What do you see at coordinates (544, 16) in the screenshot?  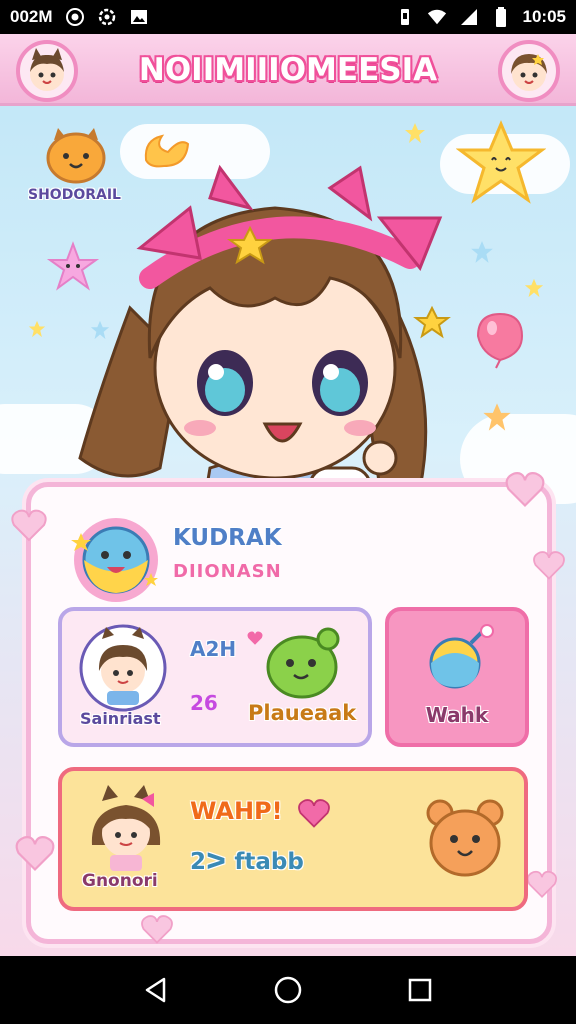 I see `status-time: 10:05` at bounding box center [544, 16].